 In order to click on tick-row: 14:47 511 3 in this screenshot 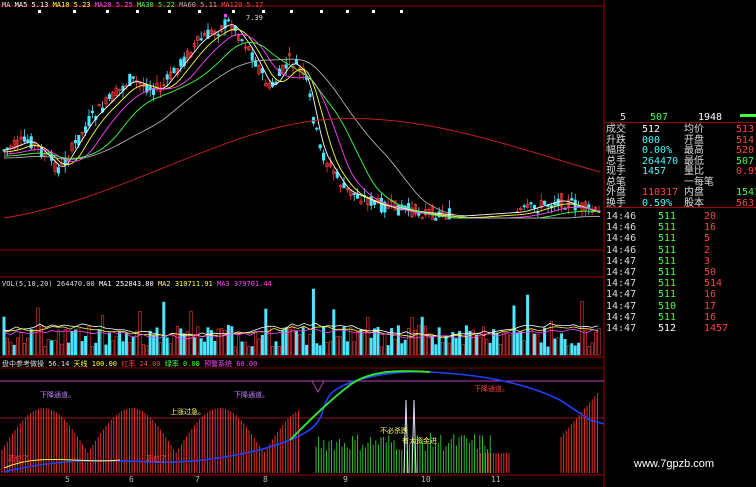, I will do `click(681, 261)`.